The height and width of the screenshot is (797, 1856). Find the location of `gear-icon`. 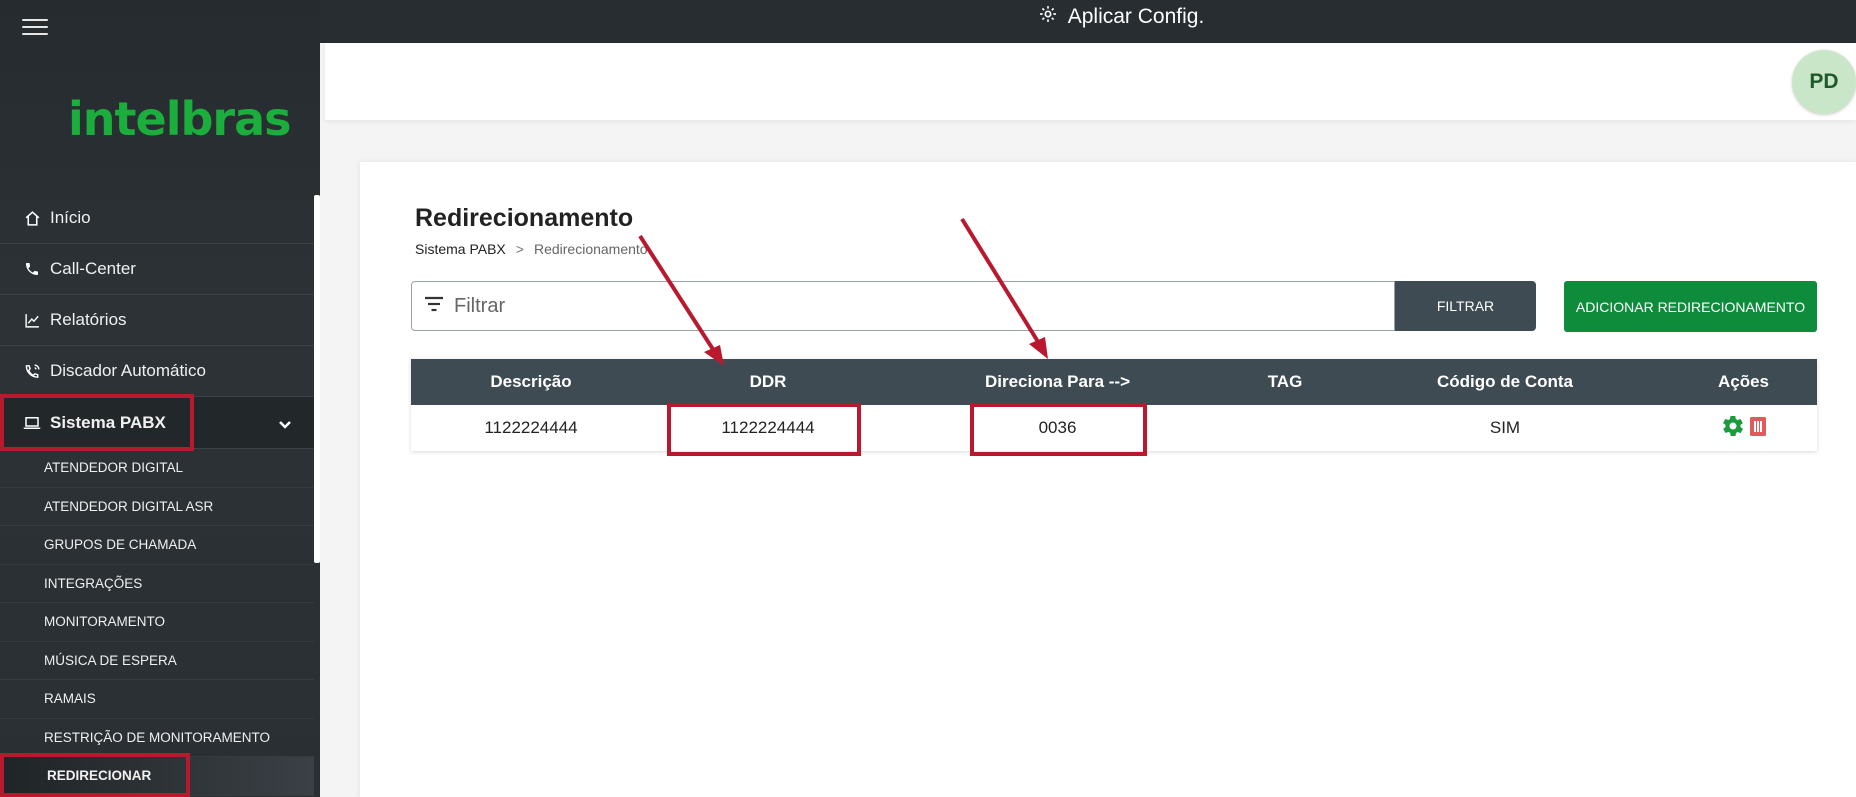

gear-icon is located at coordinates (1048, 17).